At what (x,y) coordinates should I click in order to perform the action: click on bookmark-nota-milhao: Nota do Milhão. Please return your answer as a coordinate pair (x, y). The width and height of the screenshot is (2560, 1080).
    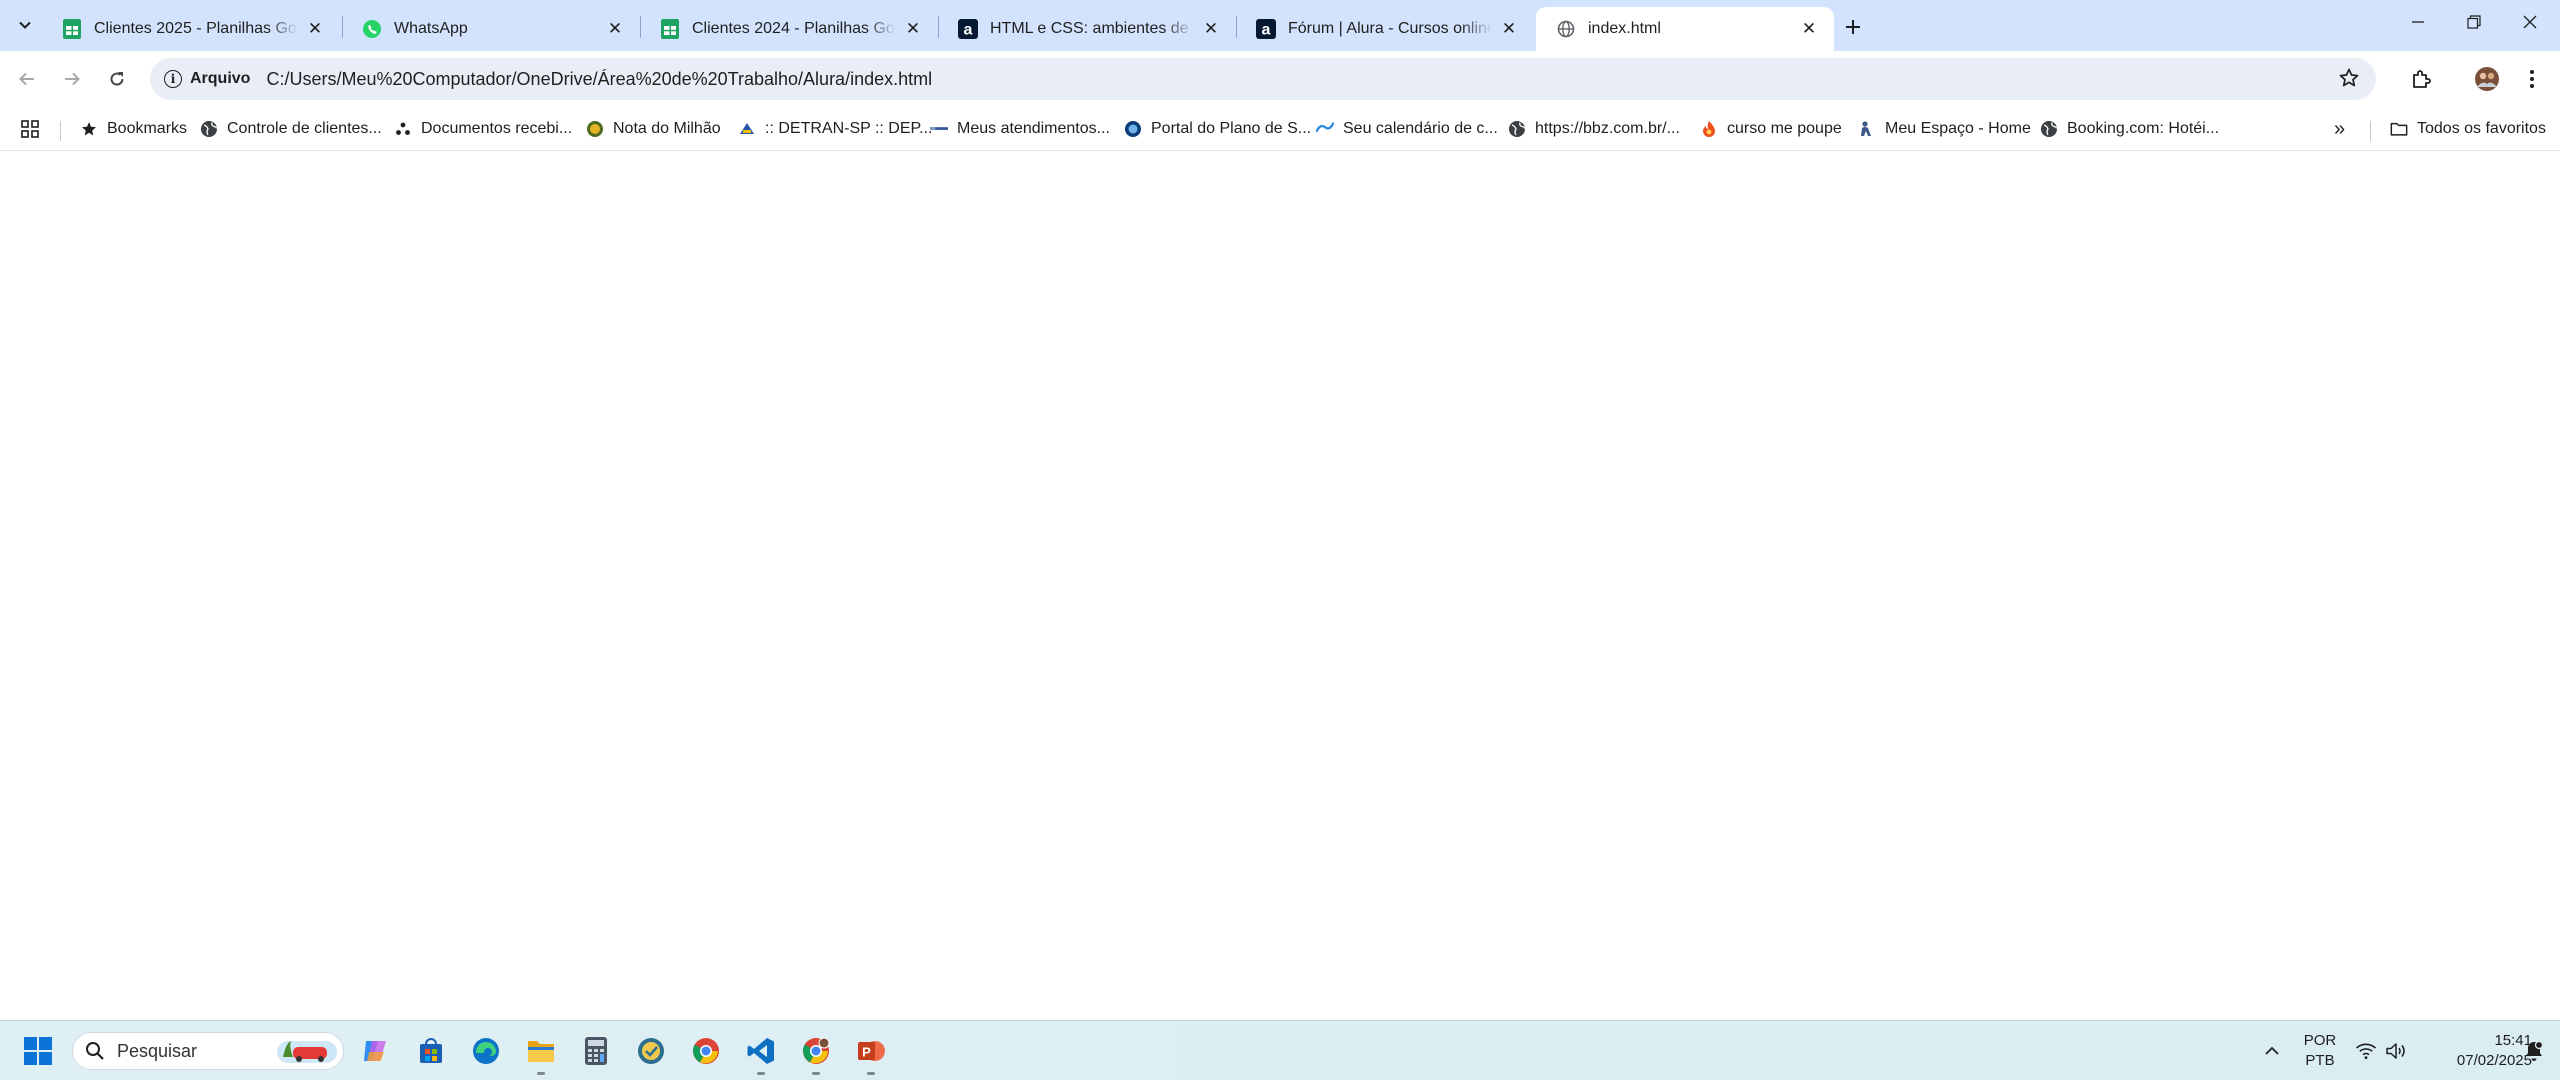
    Looking at the image, I should click on (653, 129).